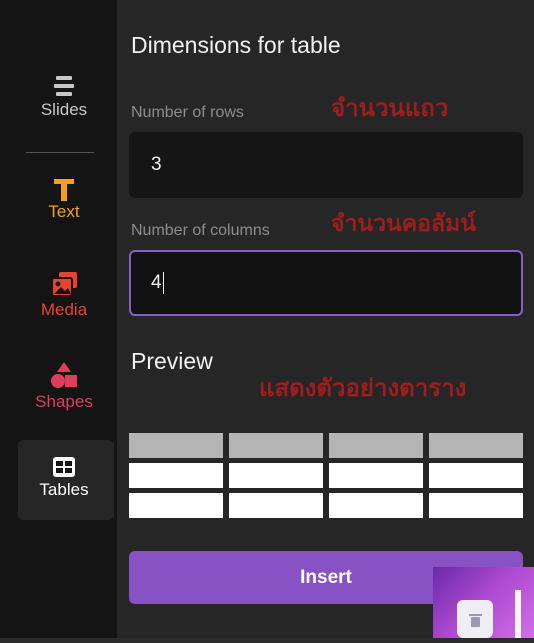  What do you see at coordinates (64, 489) in the screenshot?
I see `sidebar-item-label: Tables` at bounding box center [64, 489].